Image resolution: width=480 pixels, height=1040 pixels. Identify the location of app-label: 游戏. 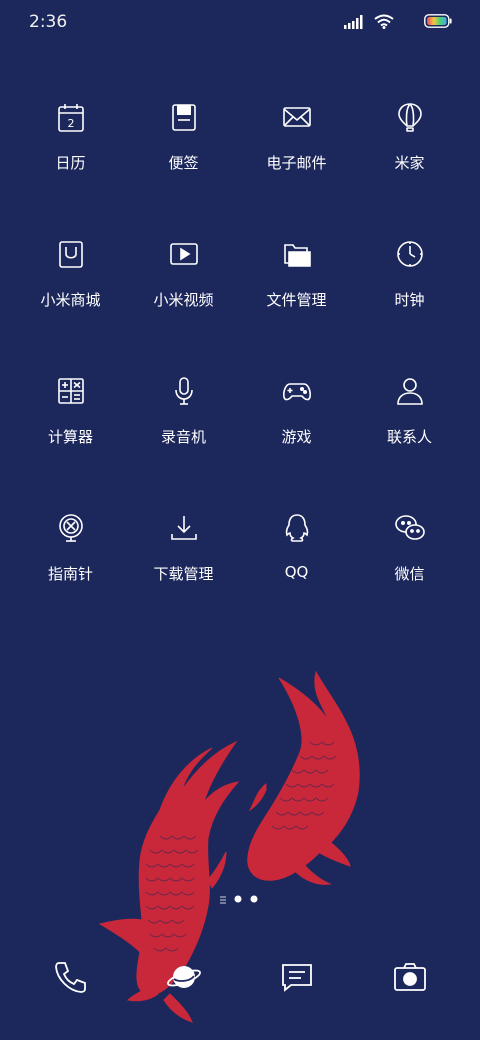
(296, 437).